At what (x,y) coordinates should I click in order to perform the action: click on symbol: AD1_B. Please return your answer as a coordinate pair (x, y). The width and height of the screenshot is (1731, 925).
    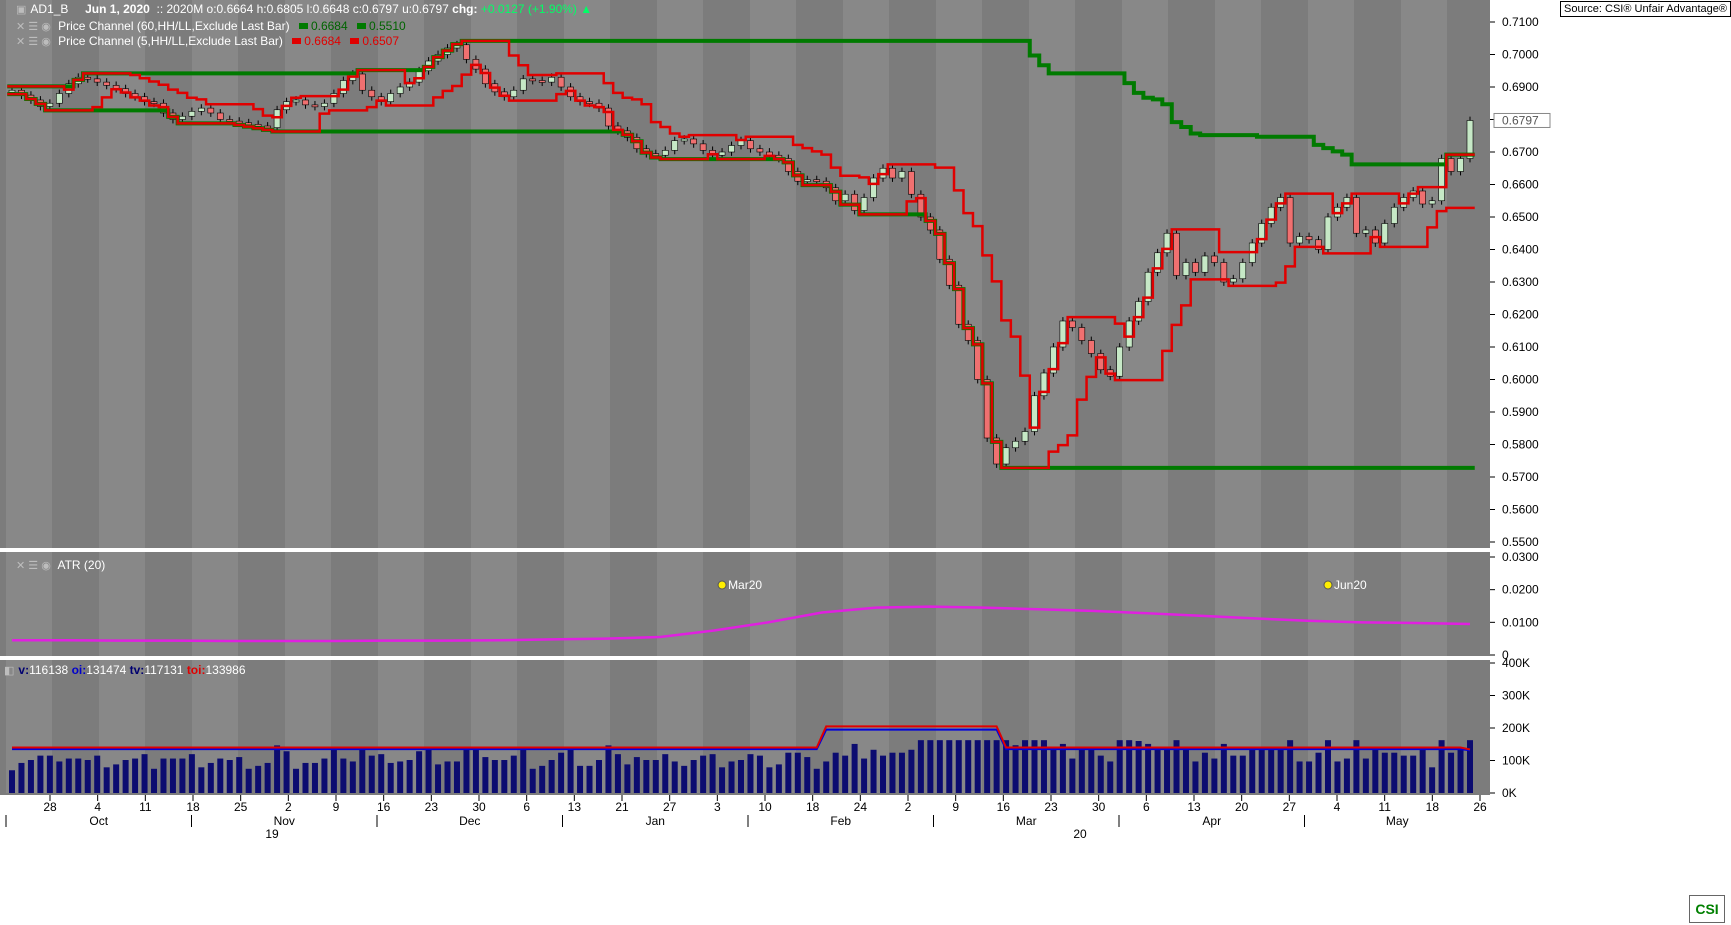
    Looking at the image, I should click on (49, 9).